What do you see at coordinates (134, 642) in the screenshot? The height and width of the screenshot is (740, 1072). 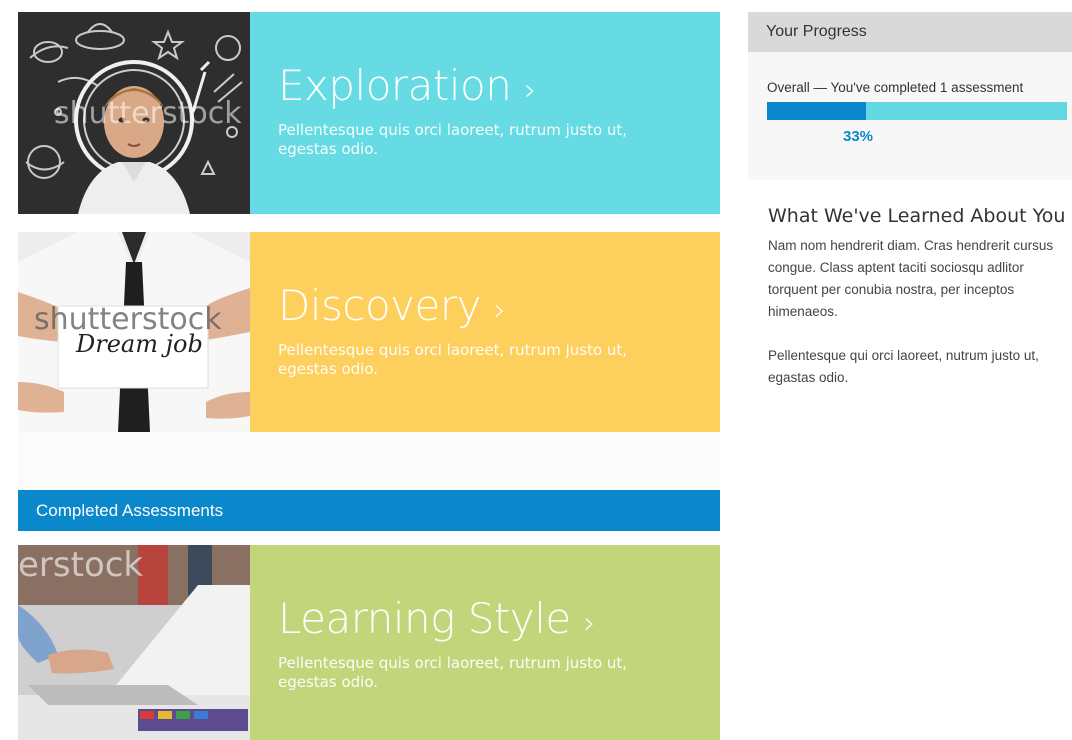 I see `learning-style-image: erstock` at bounding box center [134, 642].